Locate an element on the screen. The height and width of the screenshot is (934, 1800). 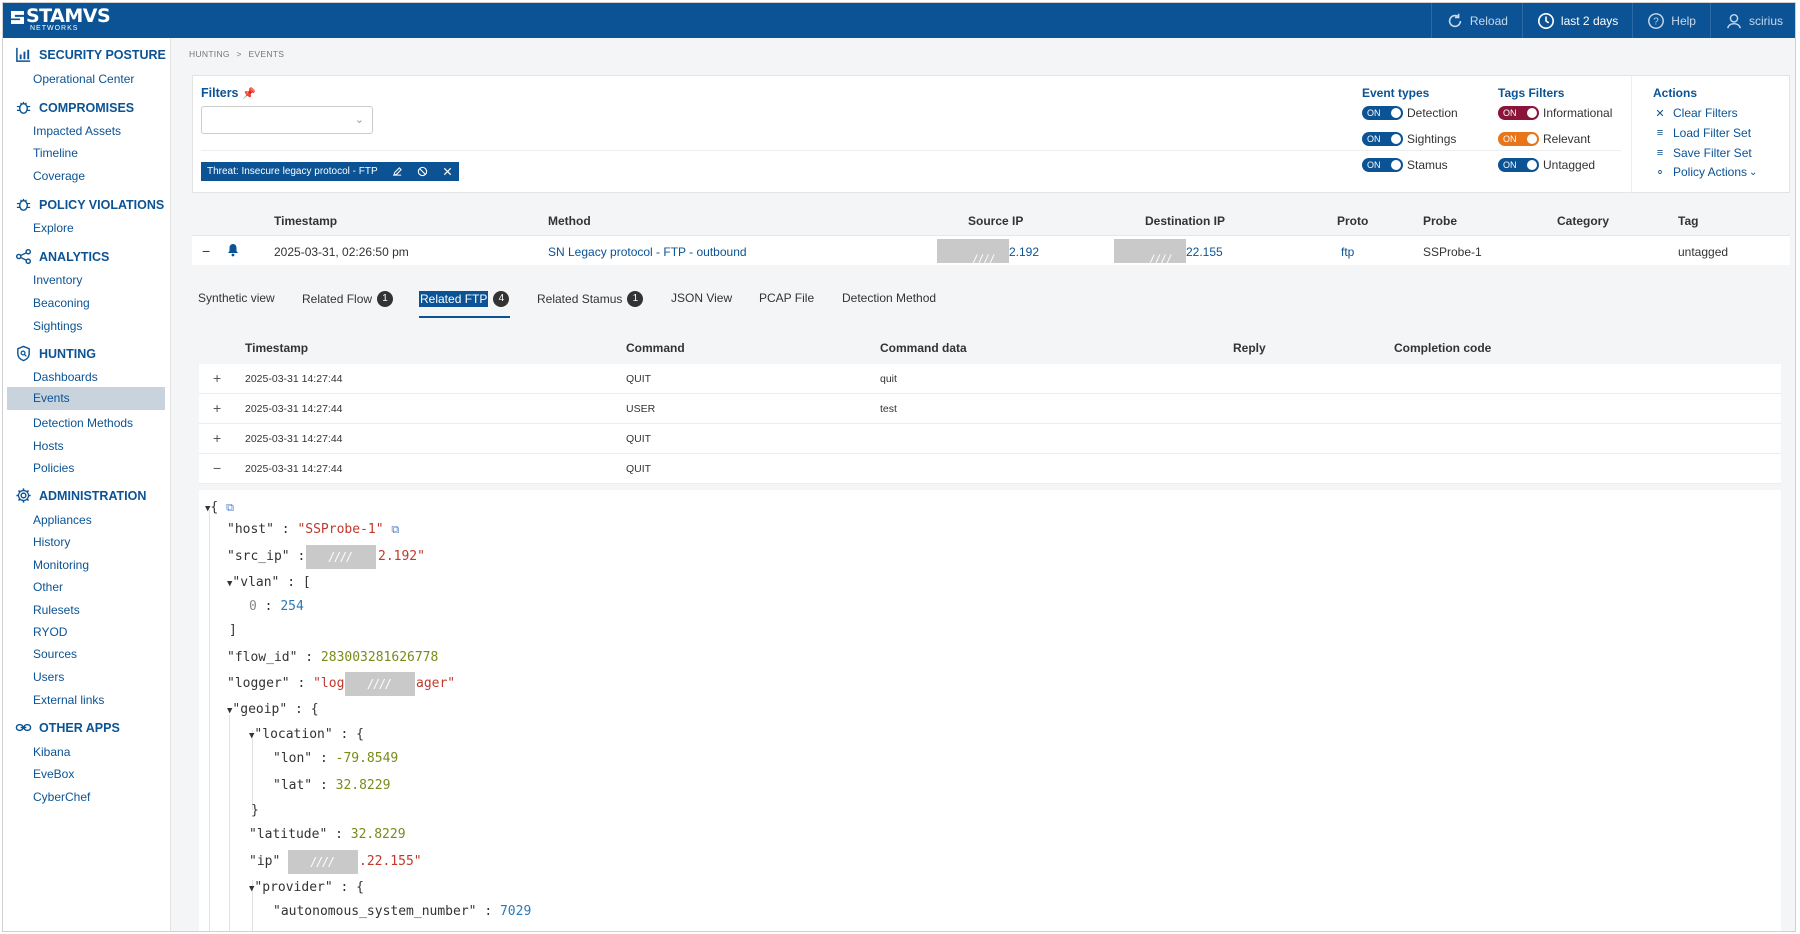
sidebar-item-policies: Policies is located at coordinates (53, 468).